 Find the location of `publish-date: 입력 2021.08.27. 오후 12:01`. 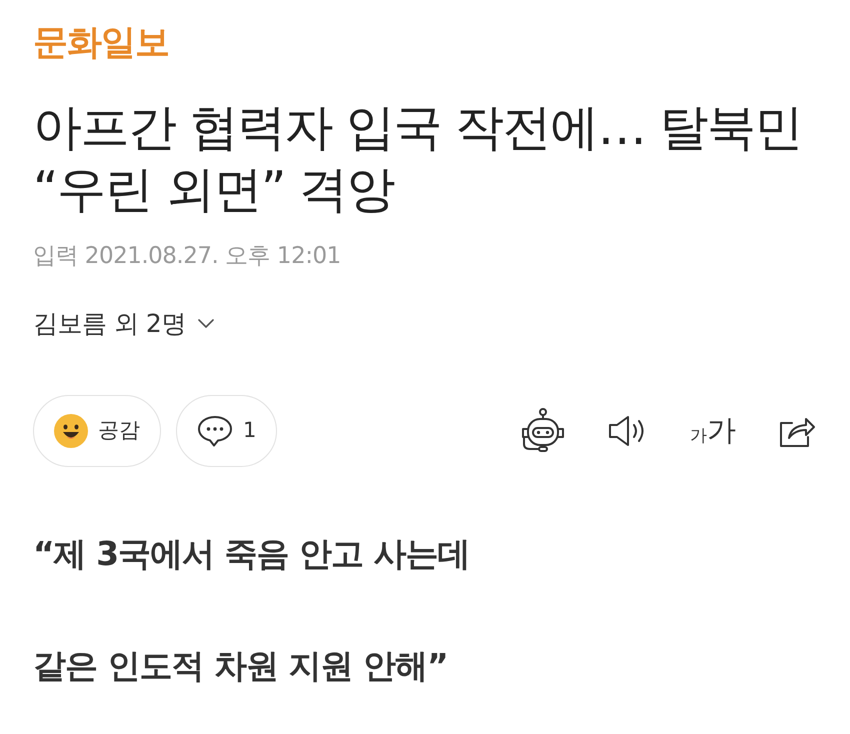

publish-date: 입력 2021.08.27. 오후 12:01 is located at coordinates (187, 256).